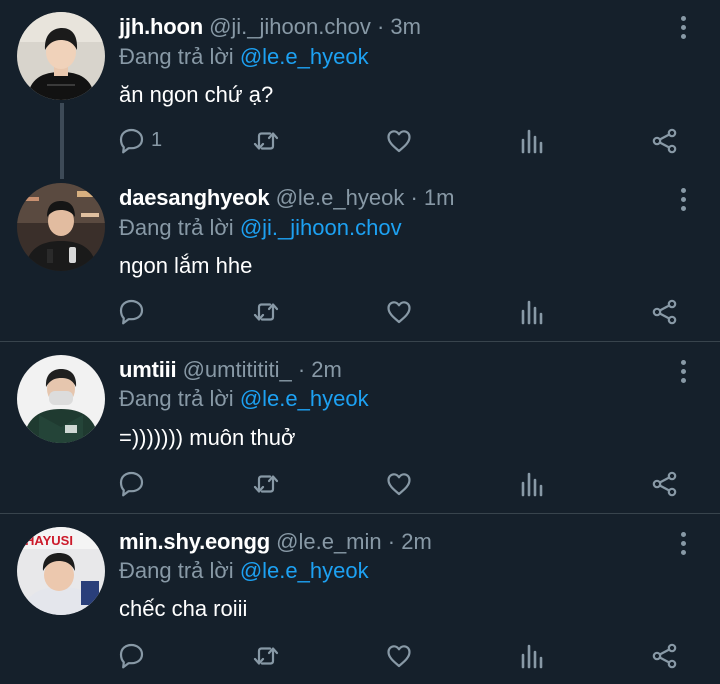  Describe the element at coordinates (186, 265) in the screenshot. I see `tweet-text: ngon lắm hhe` at that location.